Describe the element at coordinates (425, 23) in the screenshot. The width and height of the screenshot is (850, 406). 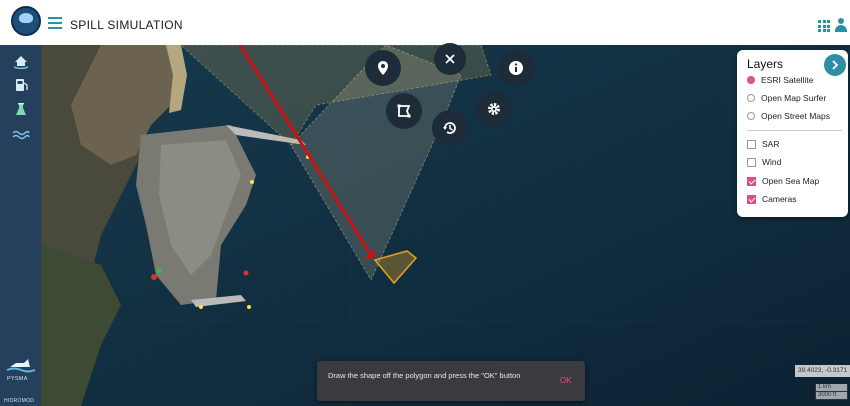
I see `top-bar: SPILL SIMULATION` at that location.